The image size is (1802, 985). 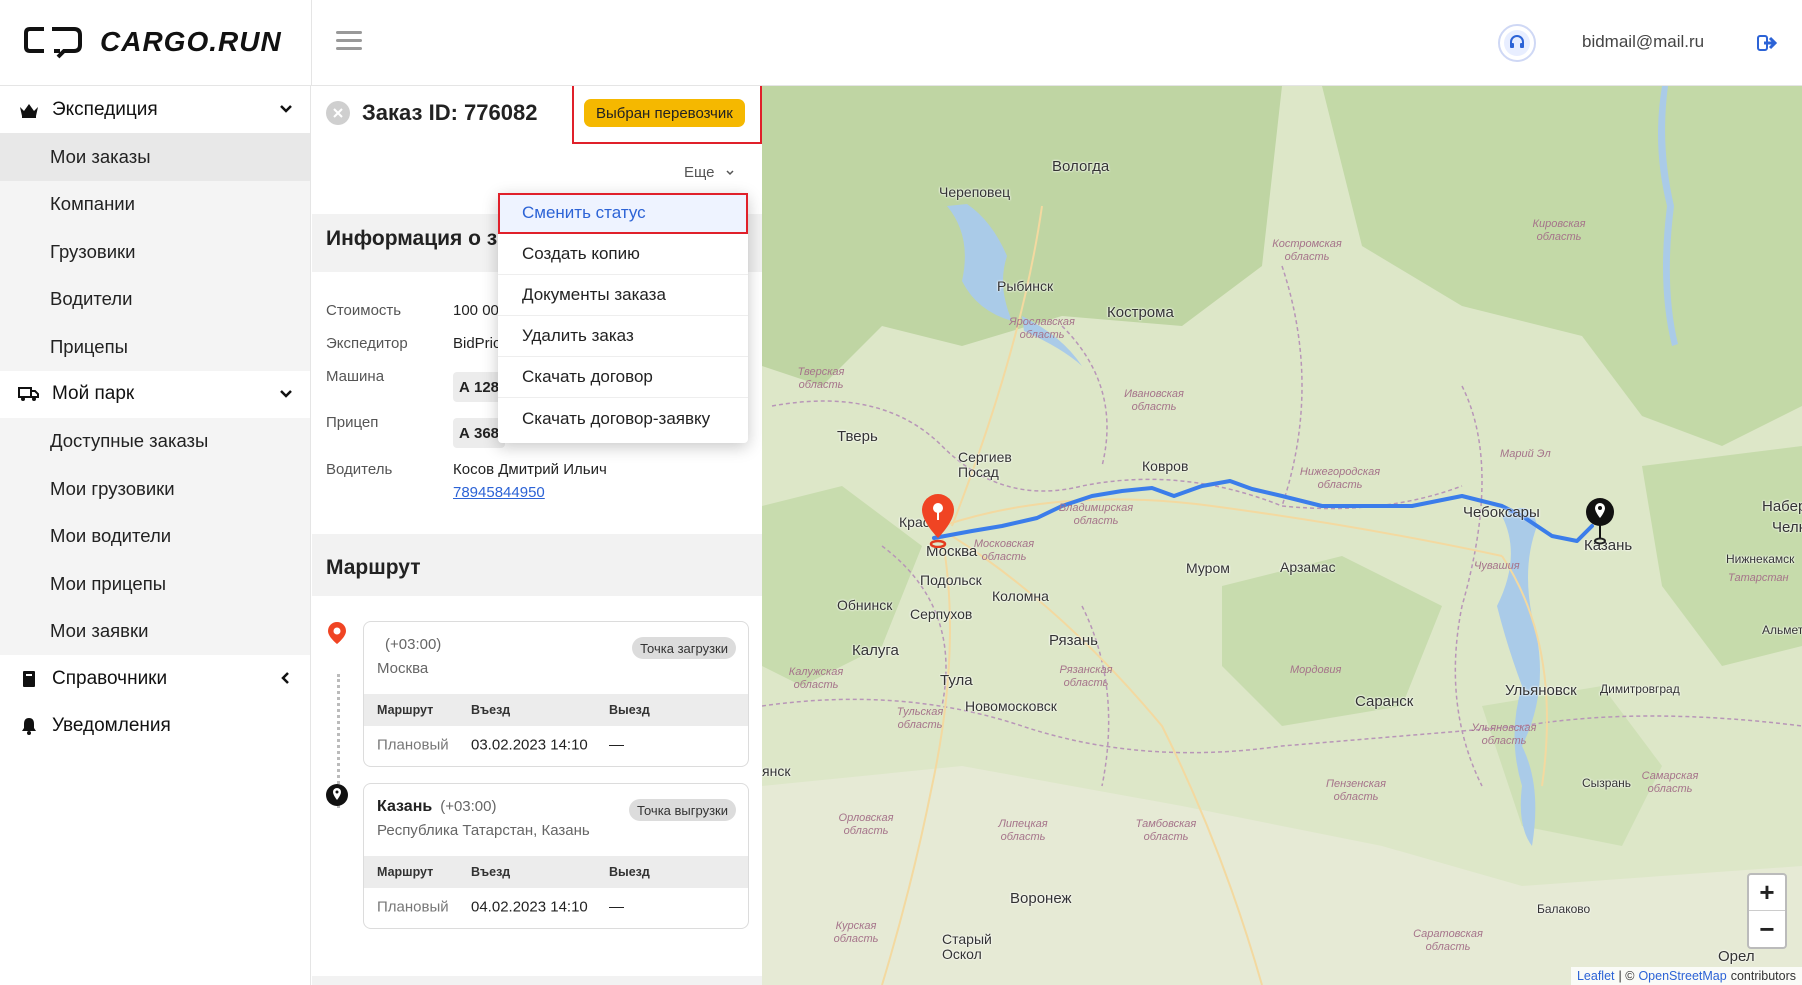 What do you see at coordinates (405, 806) in the screenshot?
I see `stop-city-name: Казань` at bounding box center [405, 806].